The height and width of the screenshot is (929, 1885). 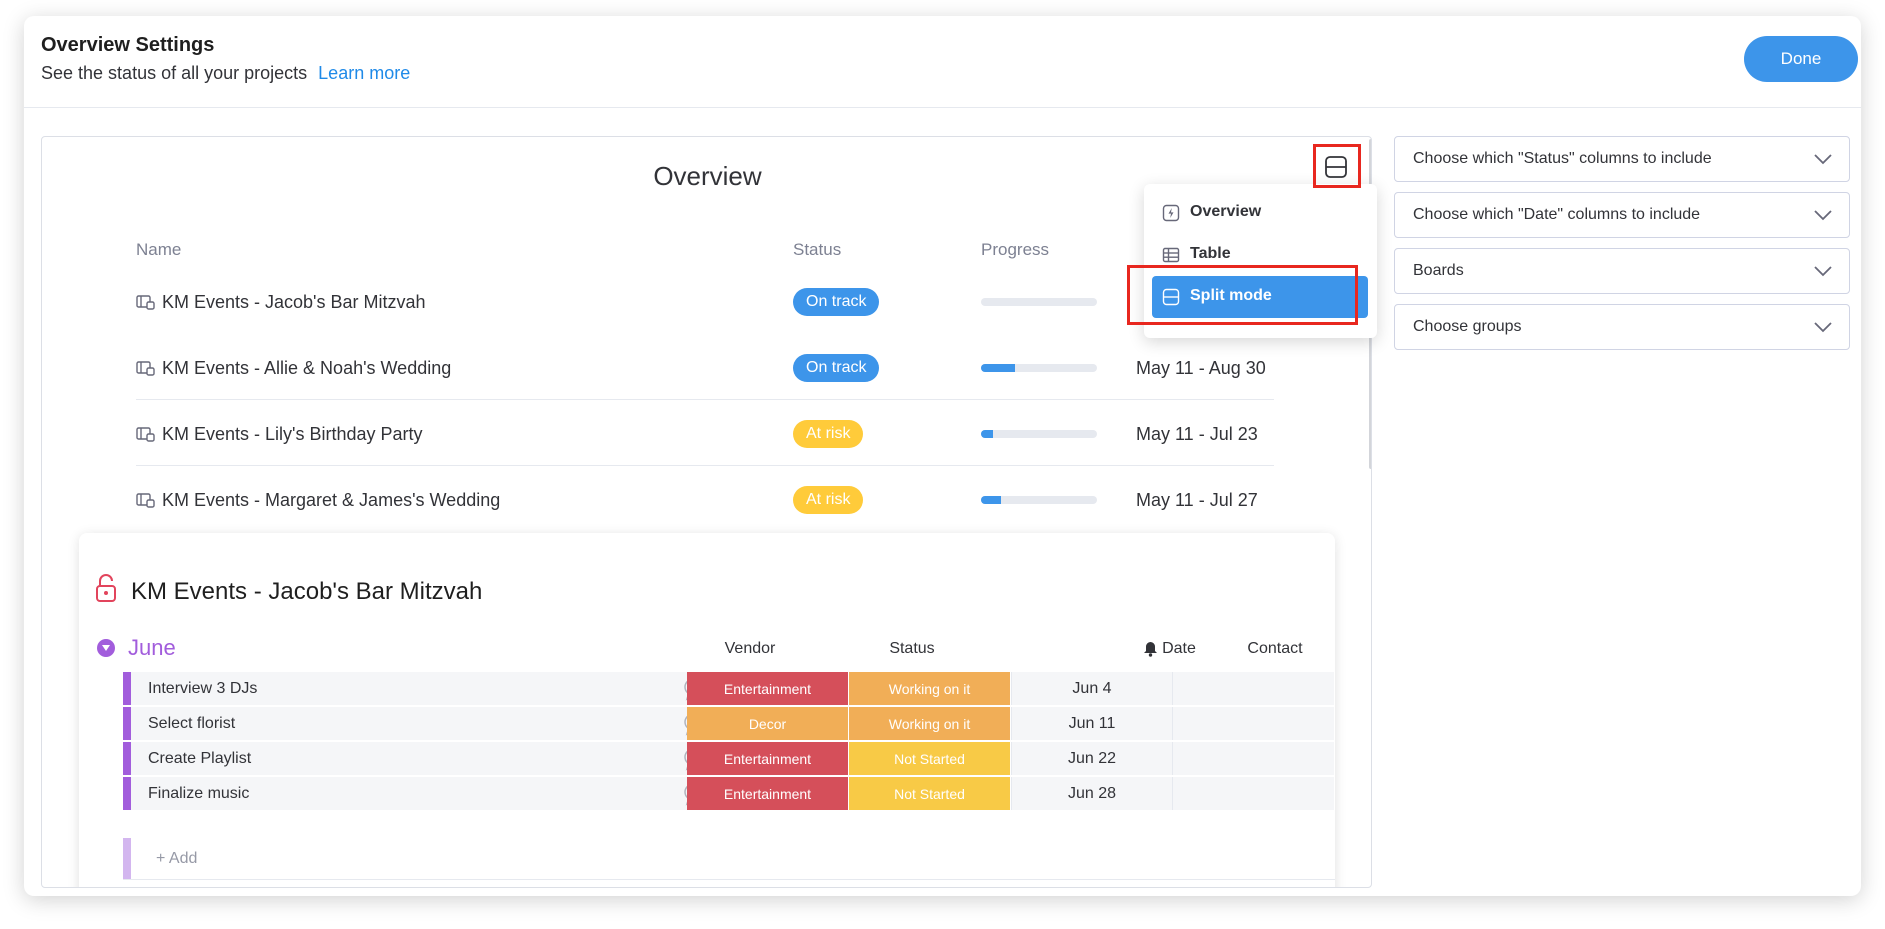 I want to click on column-header-progress: Progress, so click(x=1015, y=249).